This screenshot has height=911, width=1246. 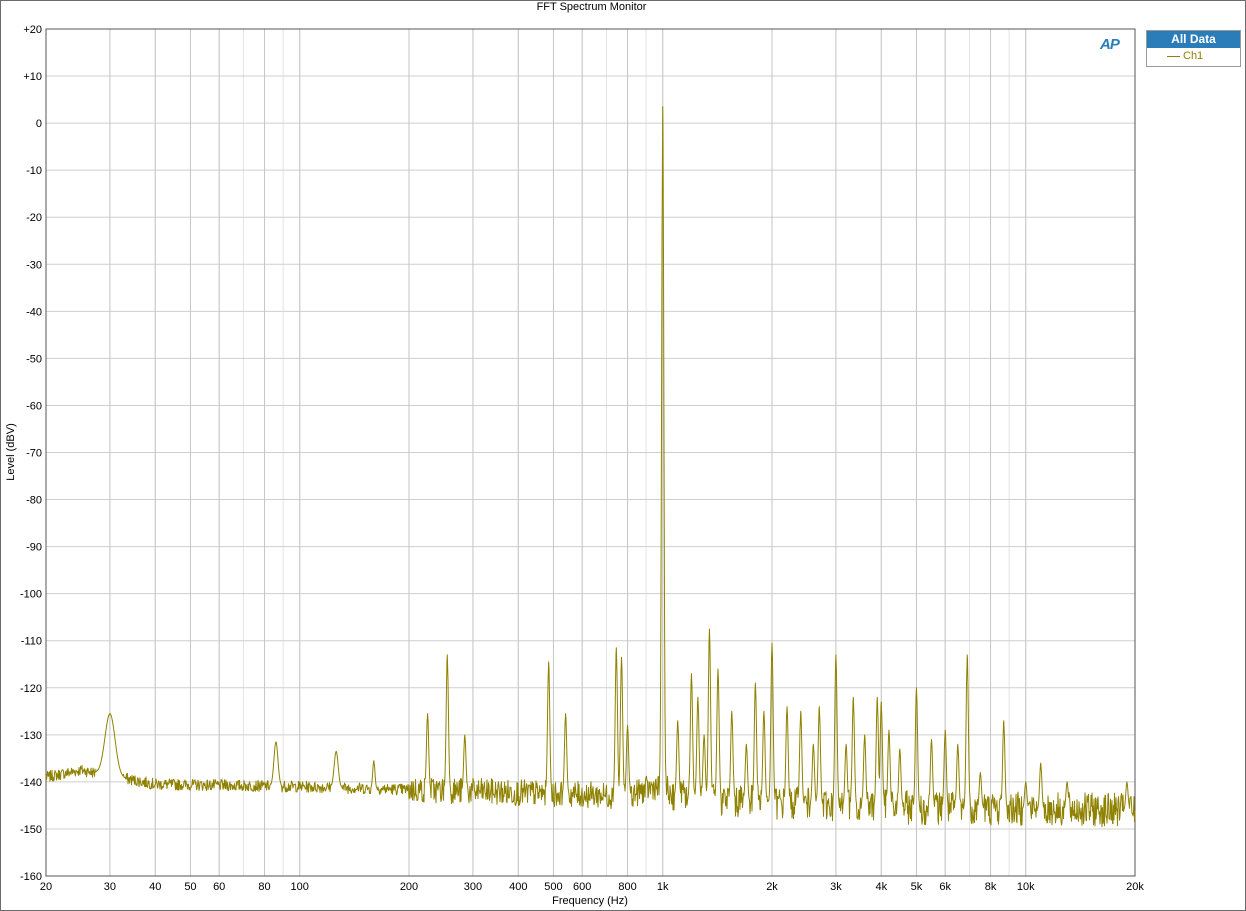 I want to click on y-tick-label: -150, so click(x=31, y=830).